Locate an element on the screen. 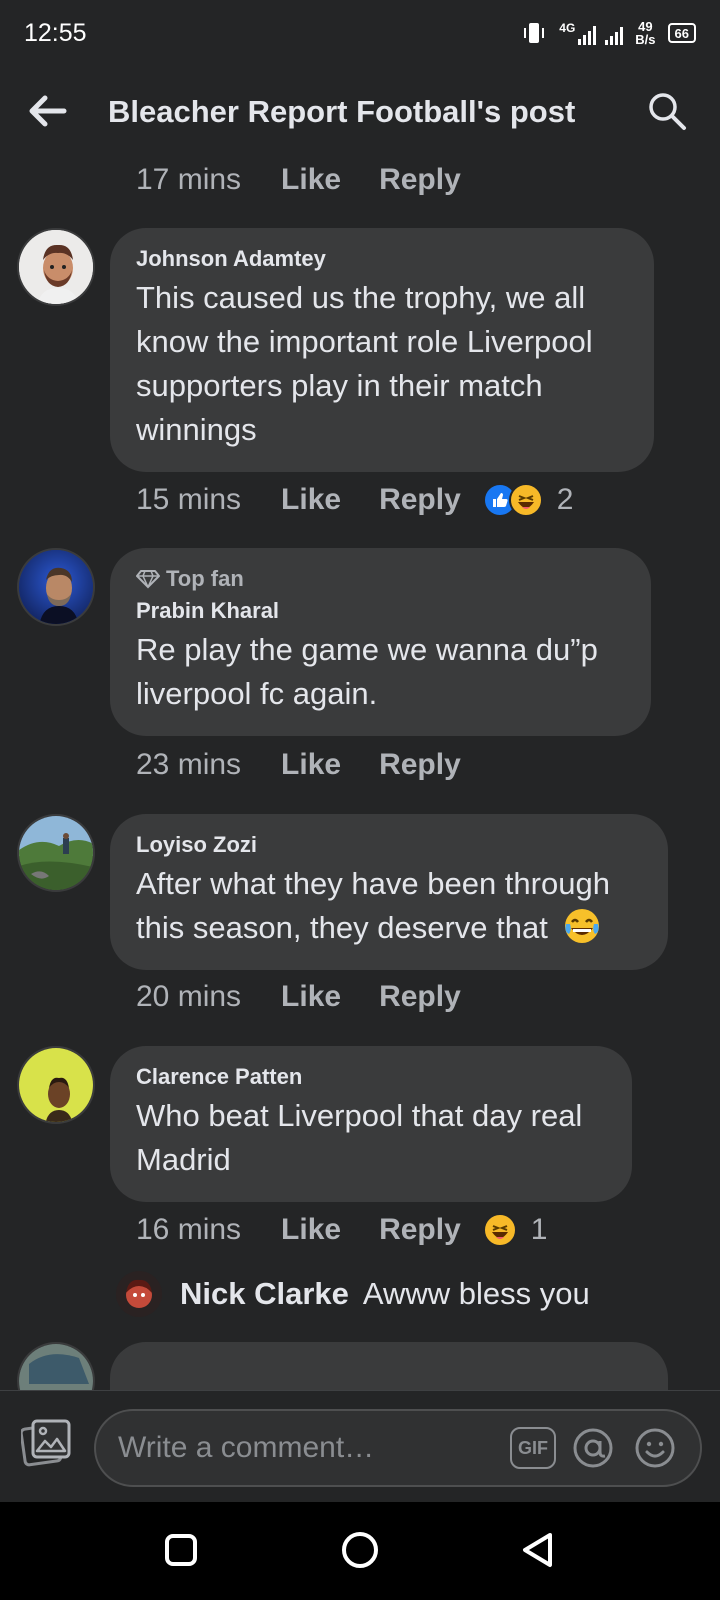 This screenshot has width=720, height=1600. comment-meta: 20 mins Like Reply is located at coordinates (298, 997).